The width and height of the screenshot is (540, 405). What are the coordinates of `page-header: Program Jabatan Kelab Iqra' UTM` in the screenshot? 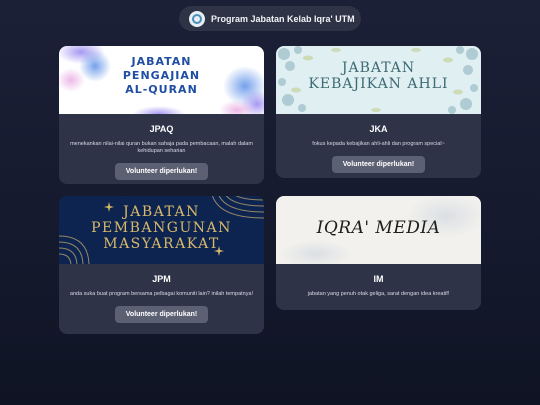 It's located at (270, 18).